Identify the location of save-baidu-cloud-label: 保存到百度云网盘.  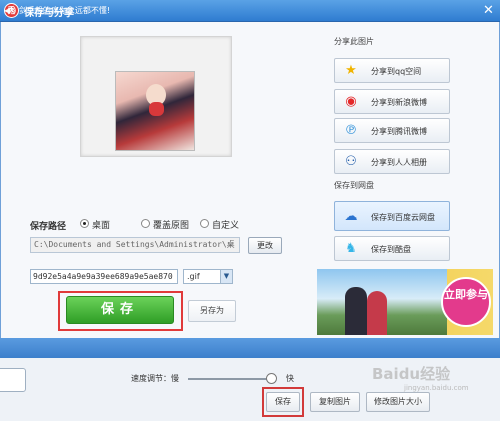
(403, 217).